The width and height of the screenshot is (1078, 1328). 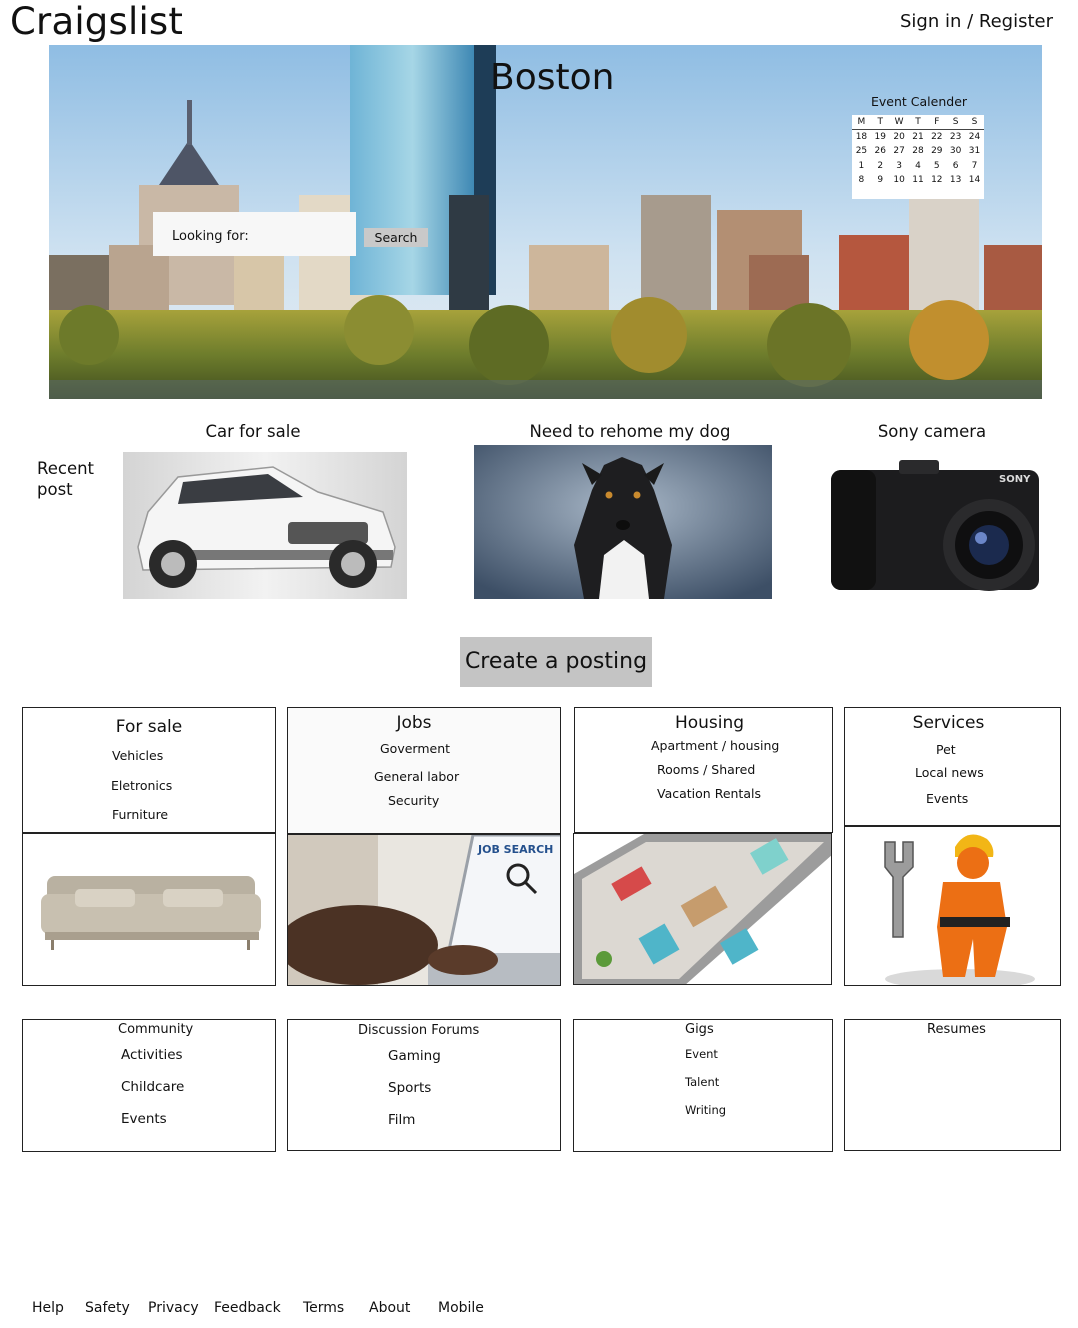 What do you see at coordinates (861, 137) in the screenshot?
I see `calendar-date: 18` at bounding box center [861, 137].